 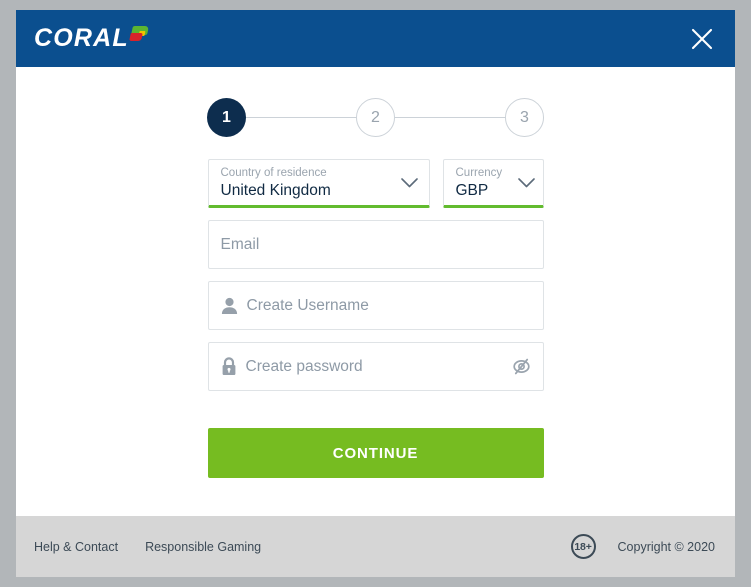 I want to click on step-1-label: 1, so click(x=226, y=117).